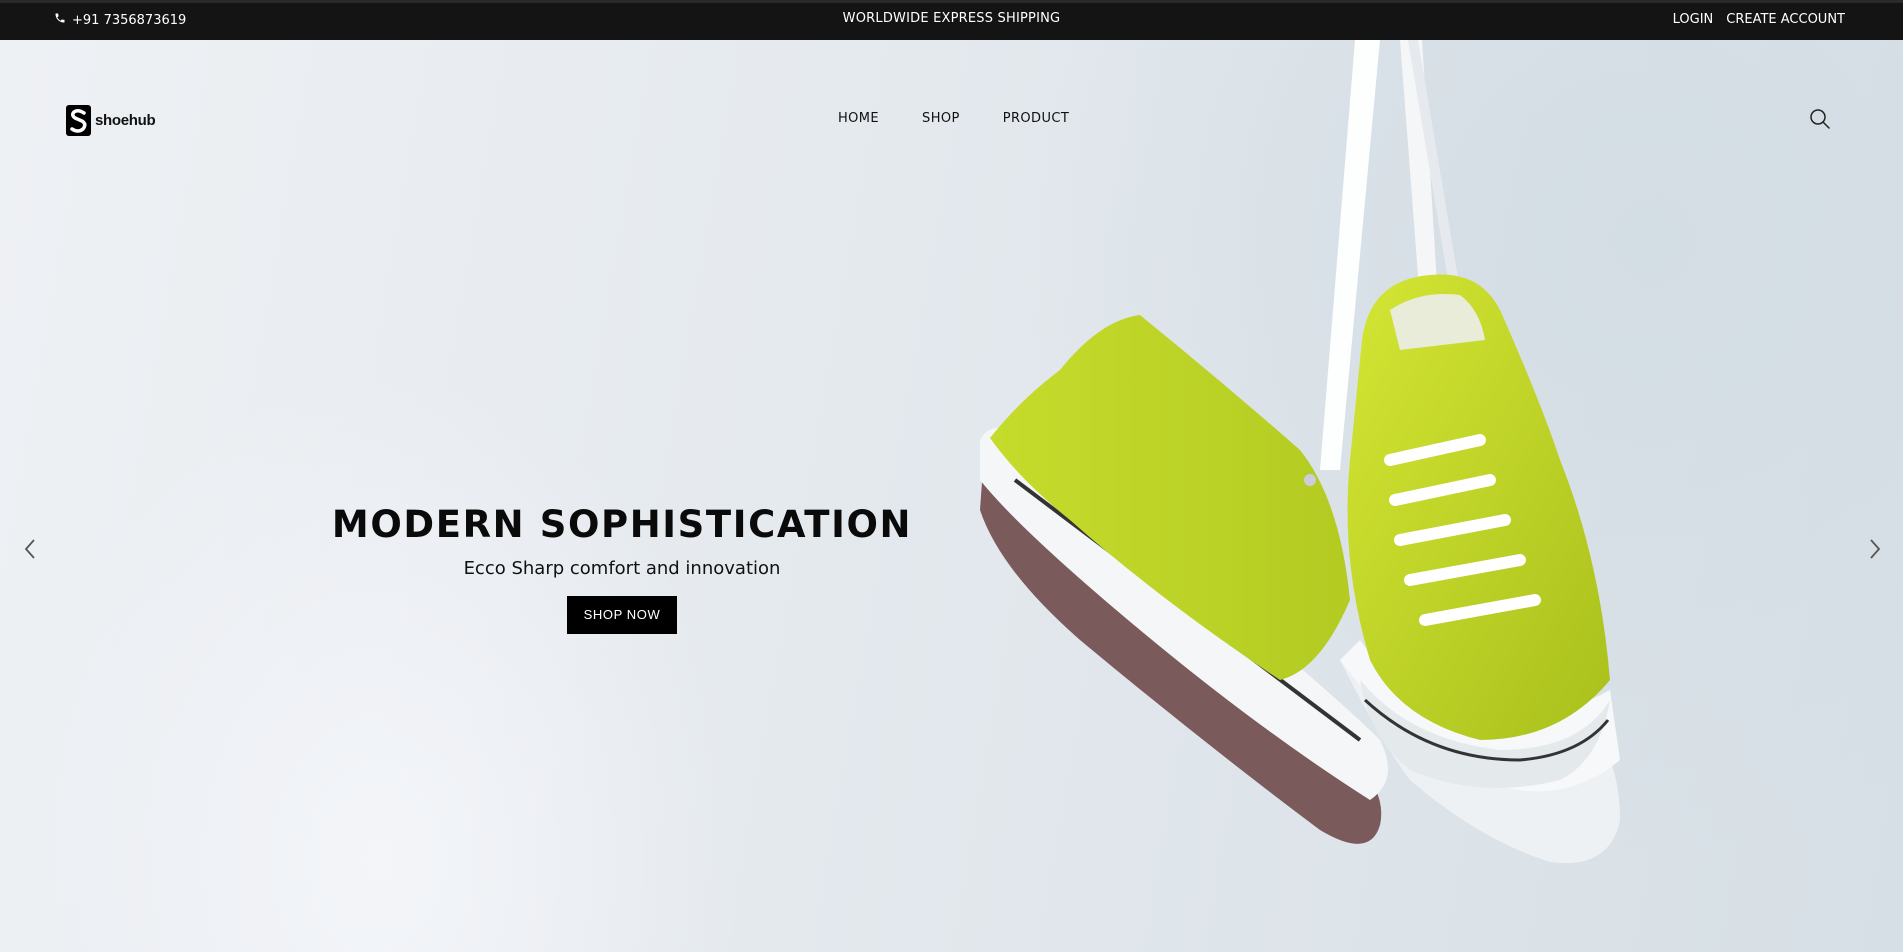  What do you see at coordinates (125, 120) in the screenshot?
I see `logo-text: shoehub` at bounding box center [125, 120].